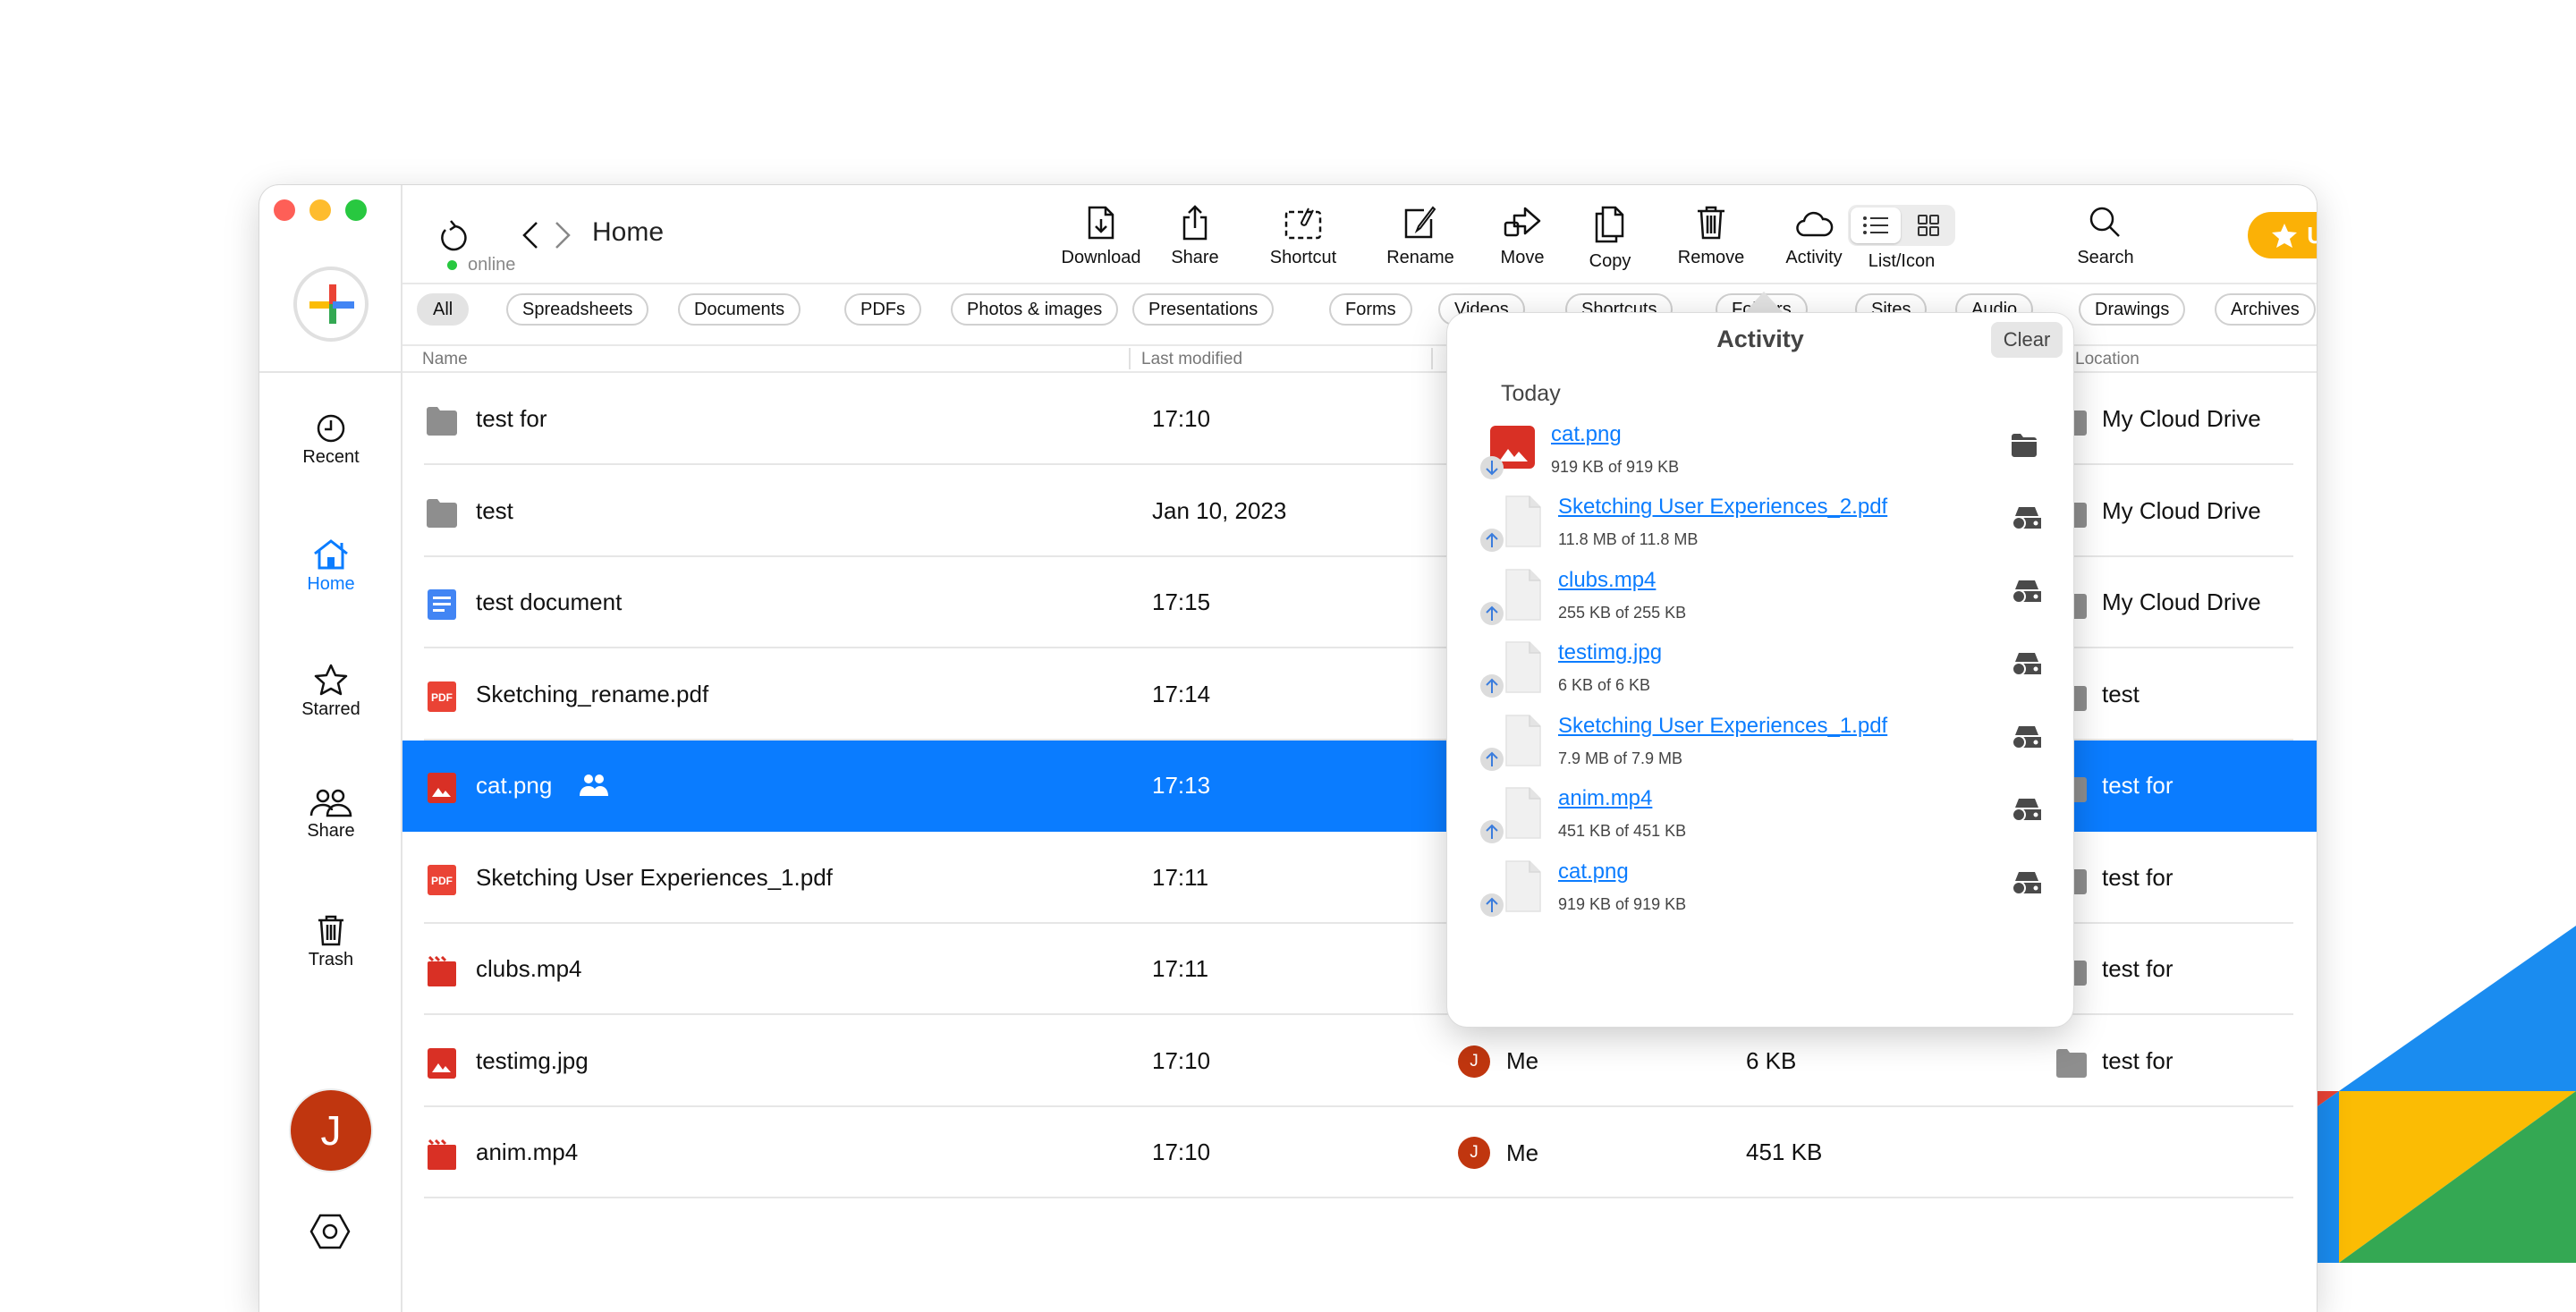 This screenshot has width=2576, height=1312. What do you see at coordinates (331, 304) in the screenshot?
I see `new-button` at bounding box center [331, 304].